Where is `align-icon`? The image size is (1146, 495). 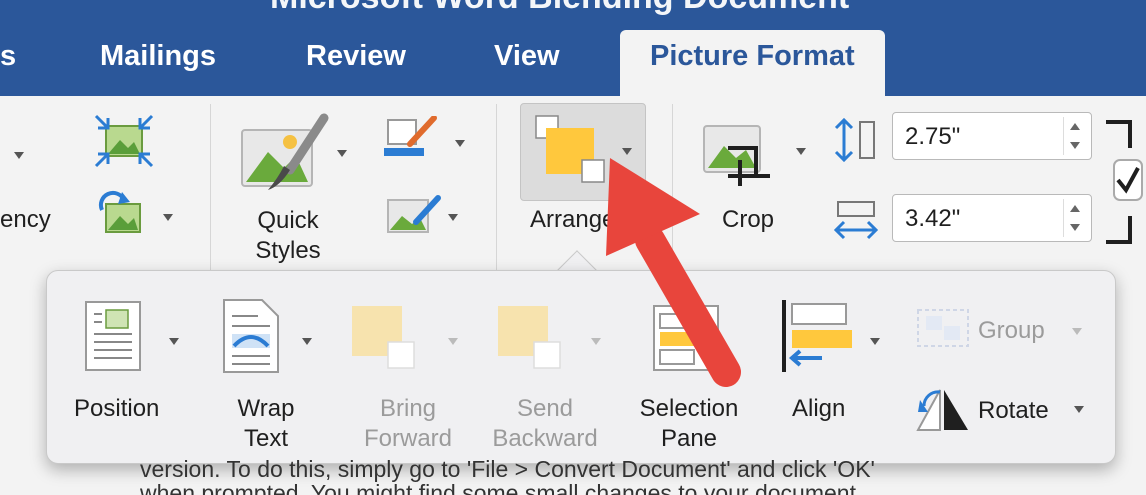 align-icon is located at coordinates (816, 336).